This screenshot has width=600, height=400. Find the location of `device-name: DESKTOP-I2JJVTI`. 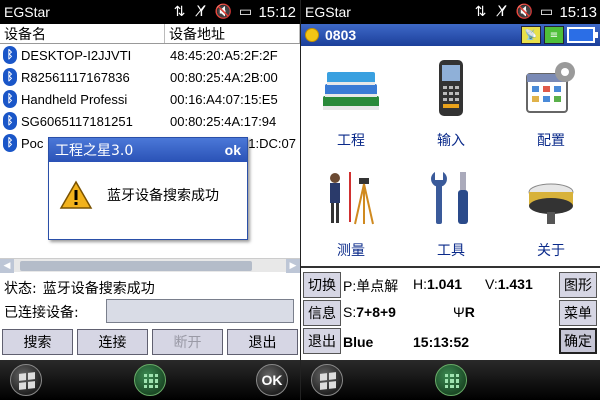

device-name: DESKTOP-I2JJVTI is located at coordinates (76, 55).